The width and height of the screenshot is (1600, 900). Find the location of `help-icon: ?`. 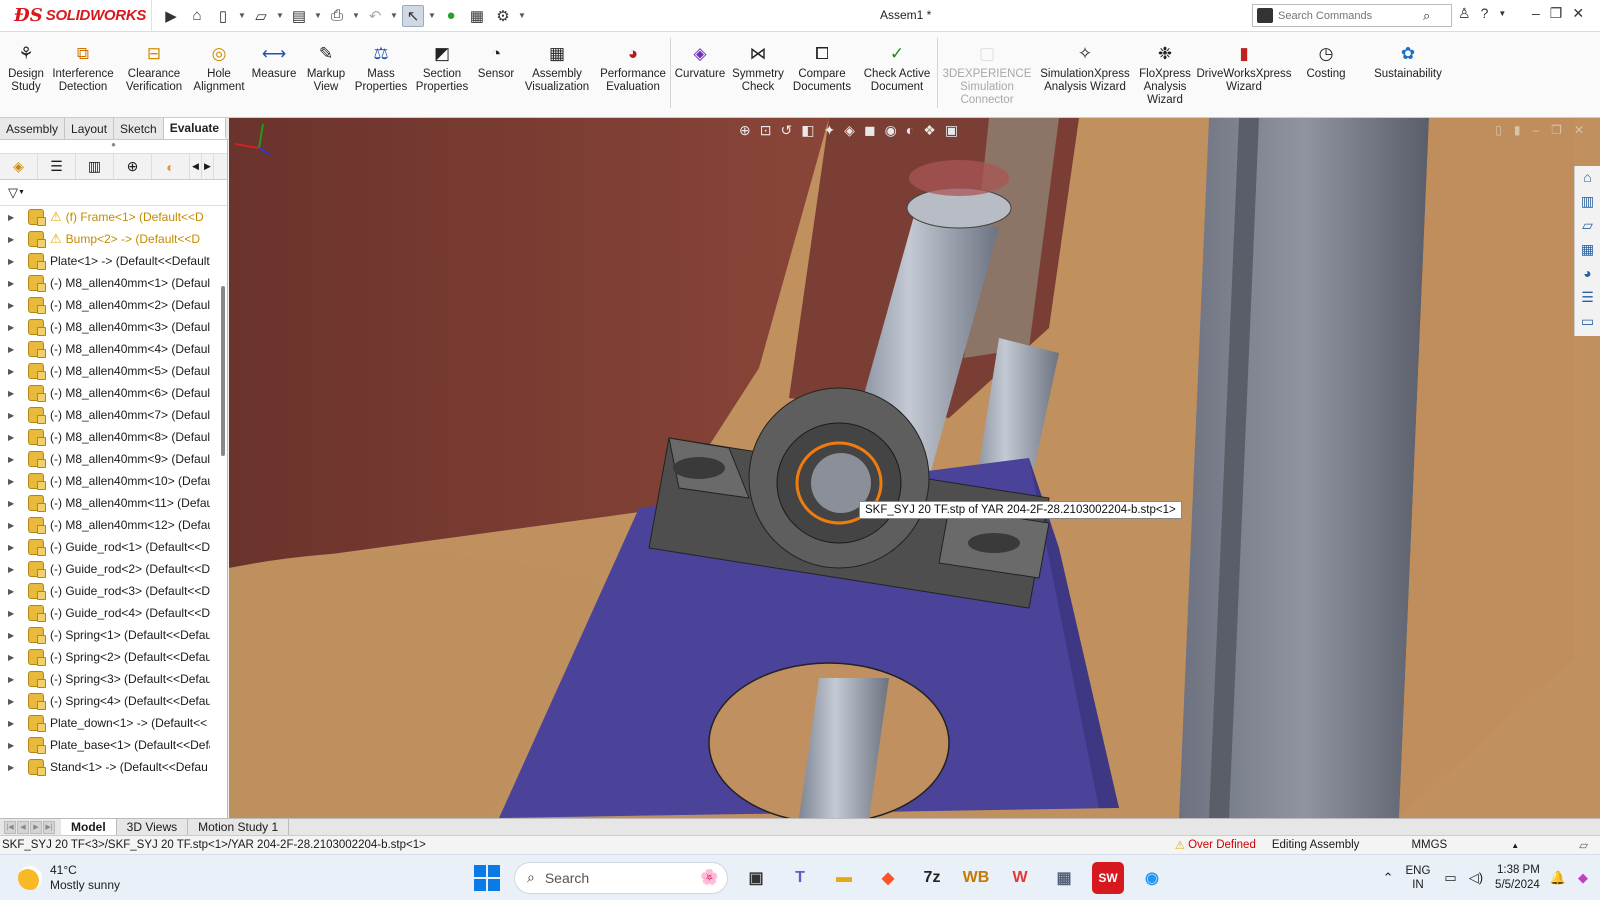

help-icon: ? is located at coordinates (1485, 13).